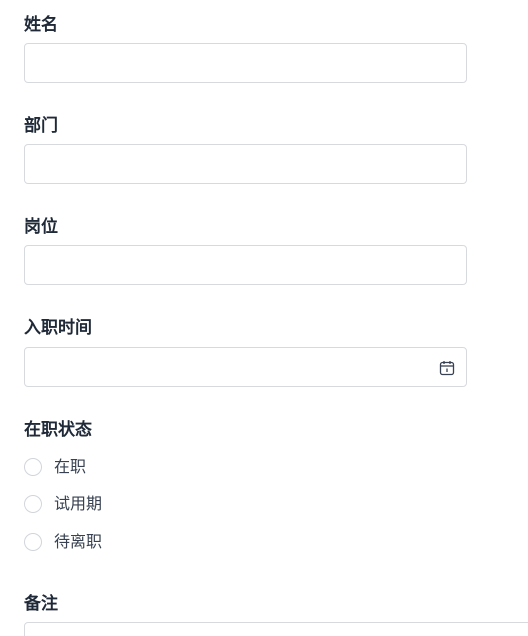  I want to click on status-option-active: 在职, so click(55, 467).